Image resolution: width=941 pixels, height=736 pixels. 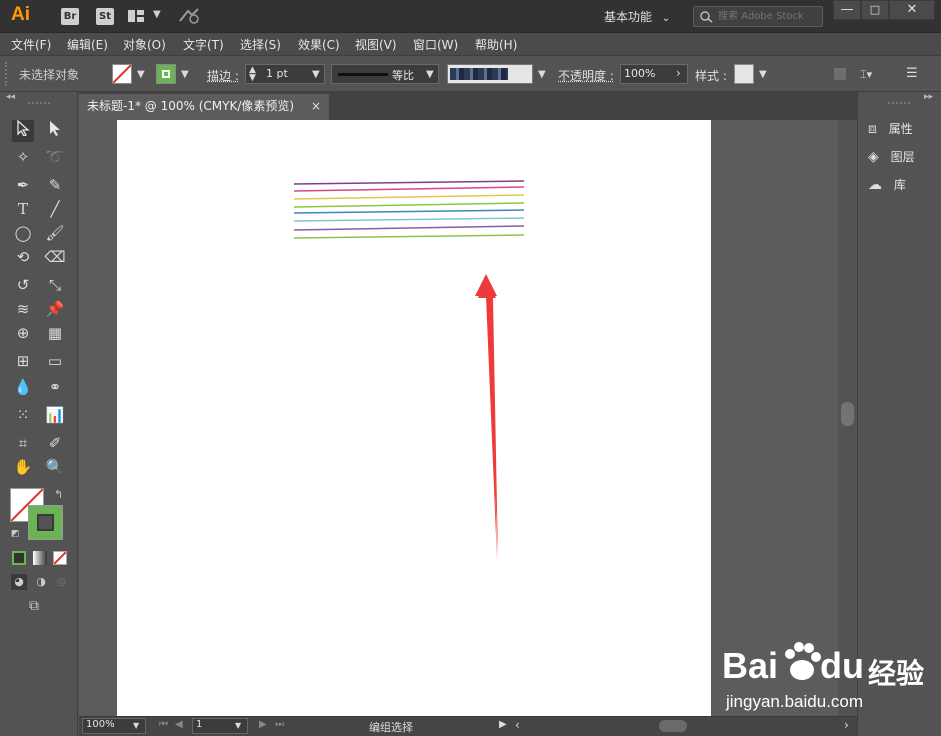 I want to click on slice-tool-icon: ✐, so click(x=55, y=443).